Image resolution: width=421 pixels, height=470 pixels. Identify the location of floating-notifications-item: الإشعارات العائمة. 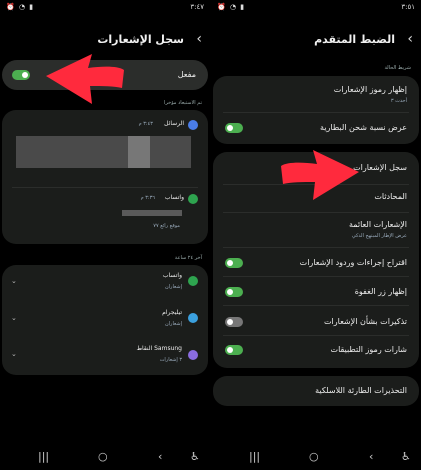
(378, 224).